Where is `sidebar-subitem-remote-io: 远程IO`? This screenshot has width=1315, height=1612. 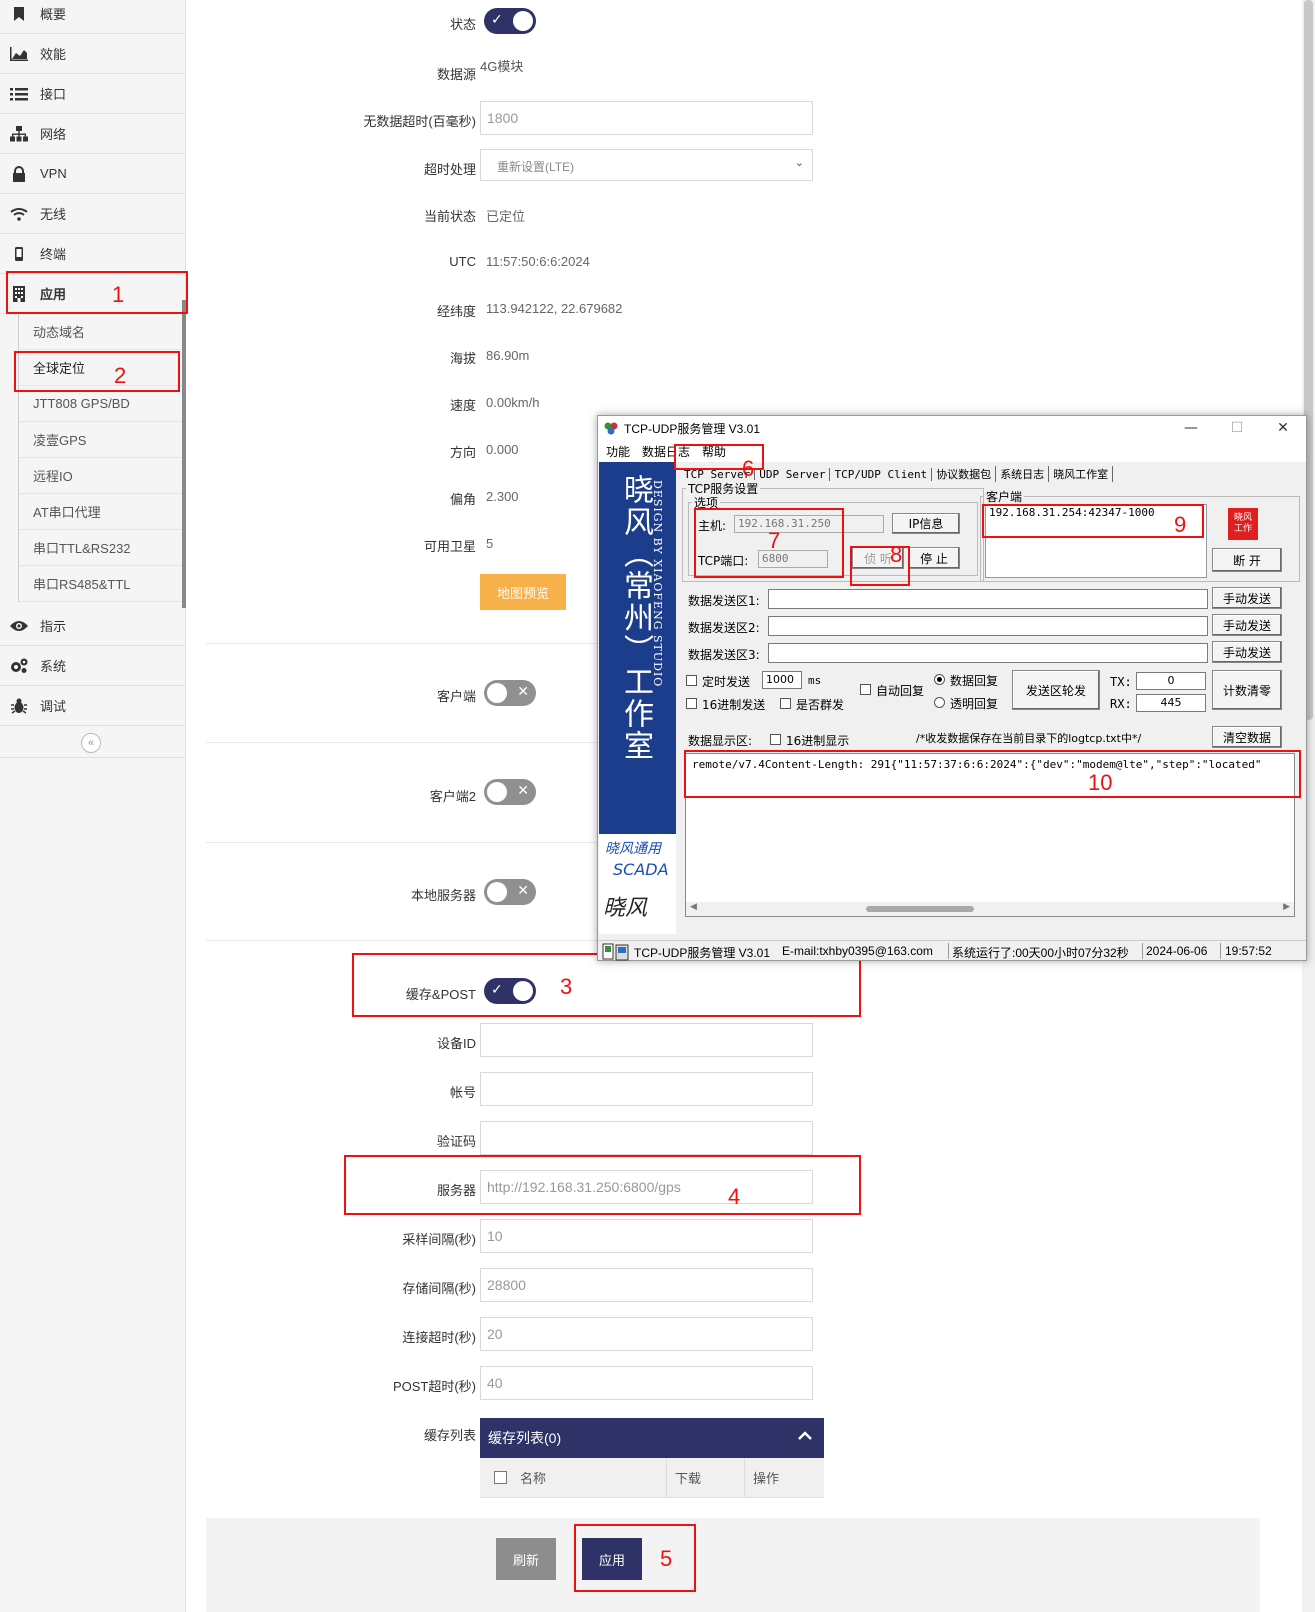 sidebar-subitem-remote-io: 远程IO is located at coordinates (100, 476).